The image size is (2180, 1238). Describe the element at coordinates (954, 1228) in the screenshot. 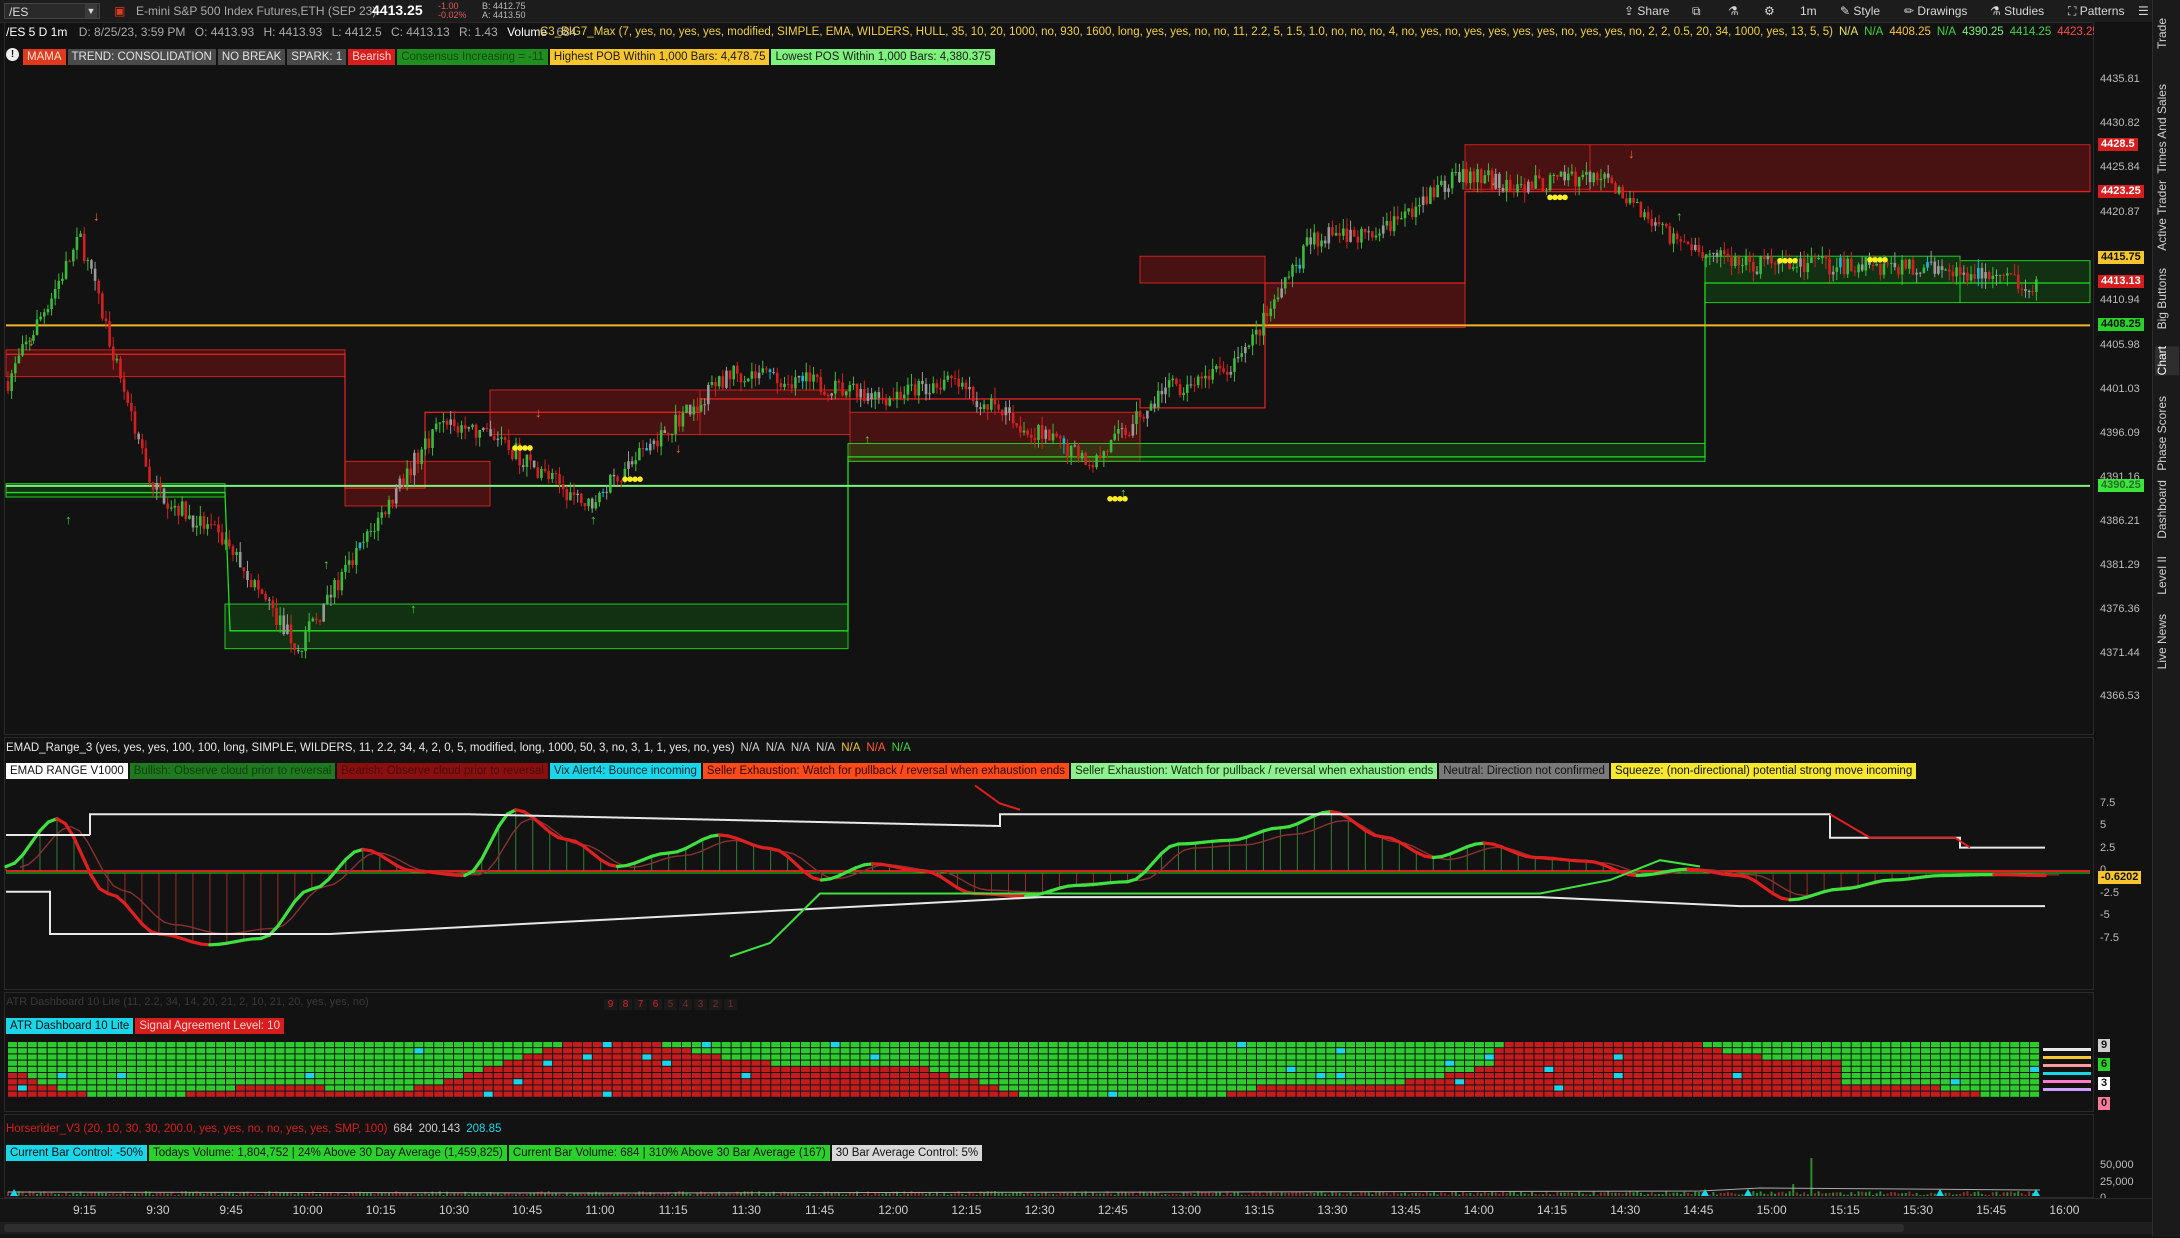

I see `scrollbar-thumb` at that location.